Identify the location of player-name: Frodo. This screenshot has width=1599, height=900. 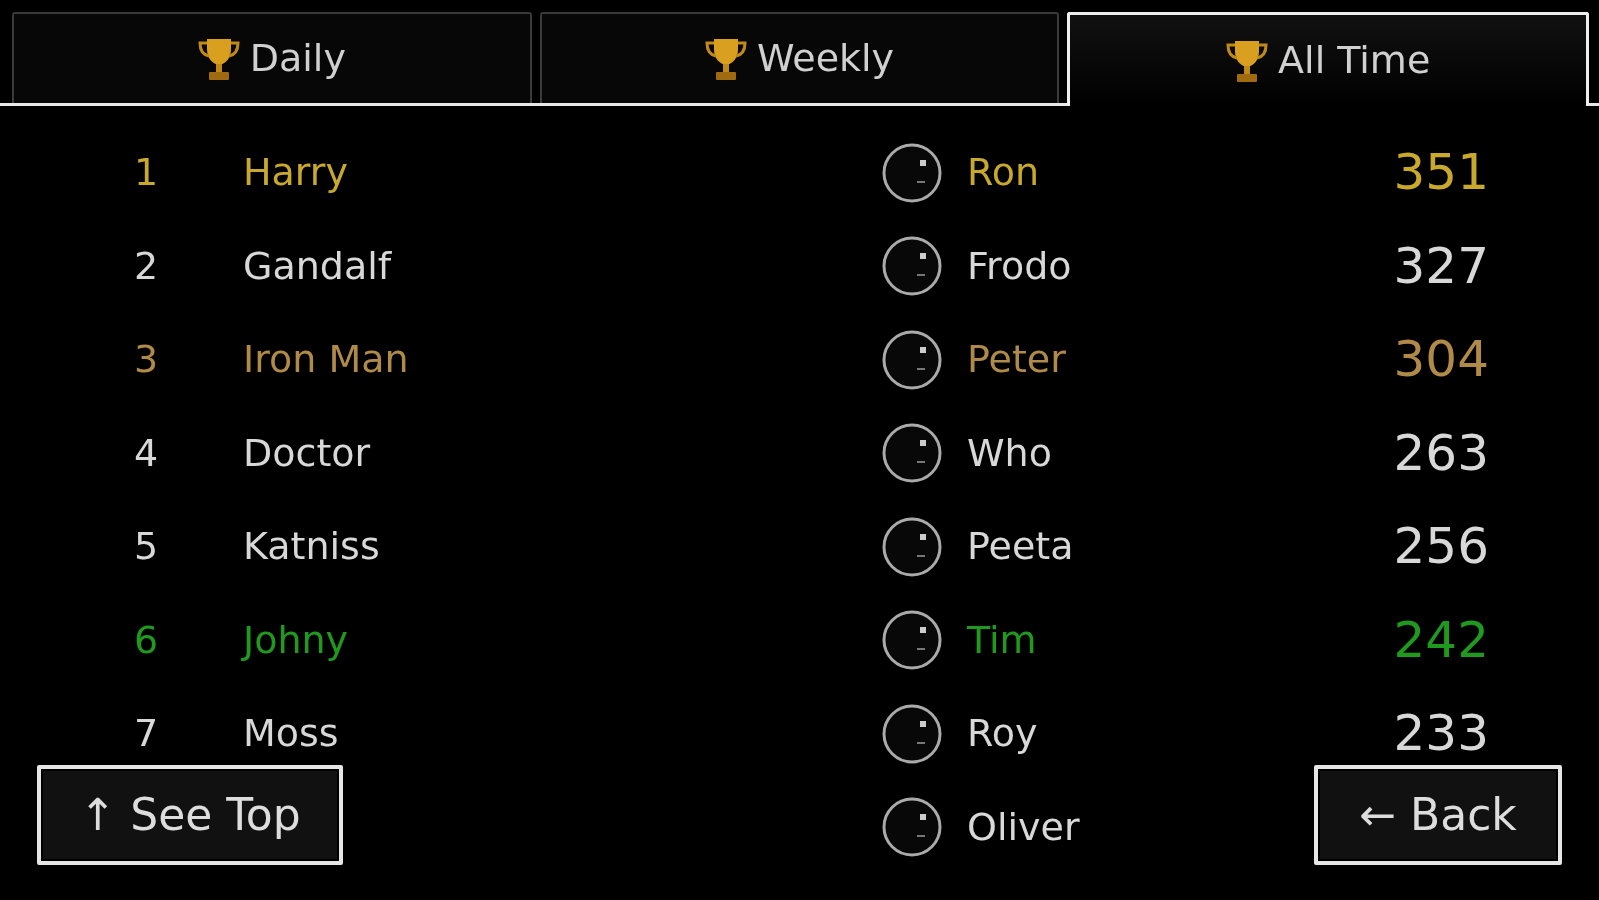
(1019, 266).